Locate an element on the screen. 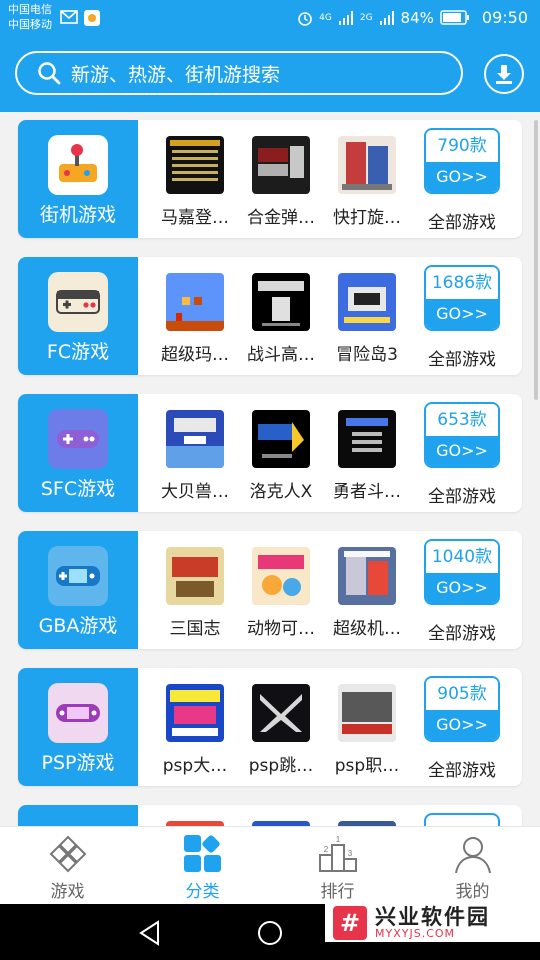 The height and width of the screenshot is (960, 540). category-label: 街机游戏 is located at coordinates (77, 215).